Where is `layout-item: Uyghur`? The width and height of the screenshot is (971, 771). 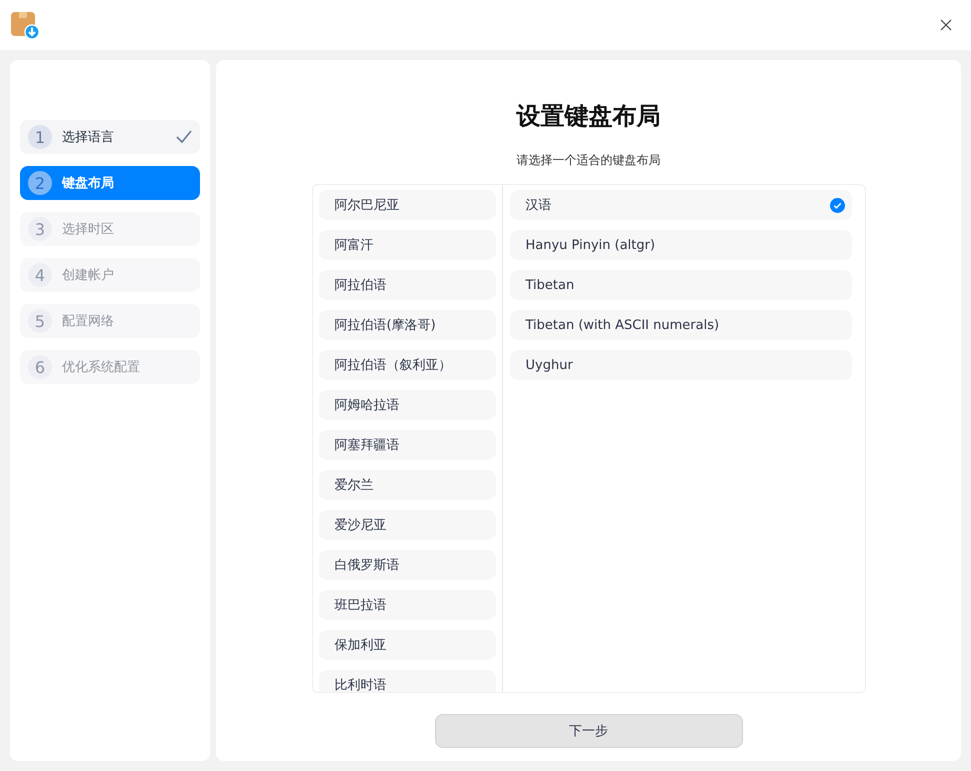
layout-item: Uyghur is located at coordinates (681, 365).